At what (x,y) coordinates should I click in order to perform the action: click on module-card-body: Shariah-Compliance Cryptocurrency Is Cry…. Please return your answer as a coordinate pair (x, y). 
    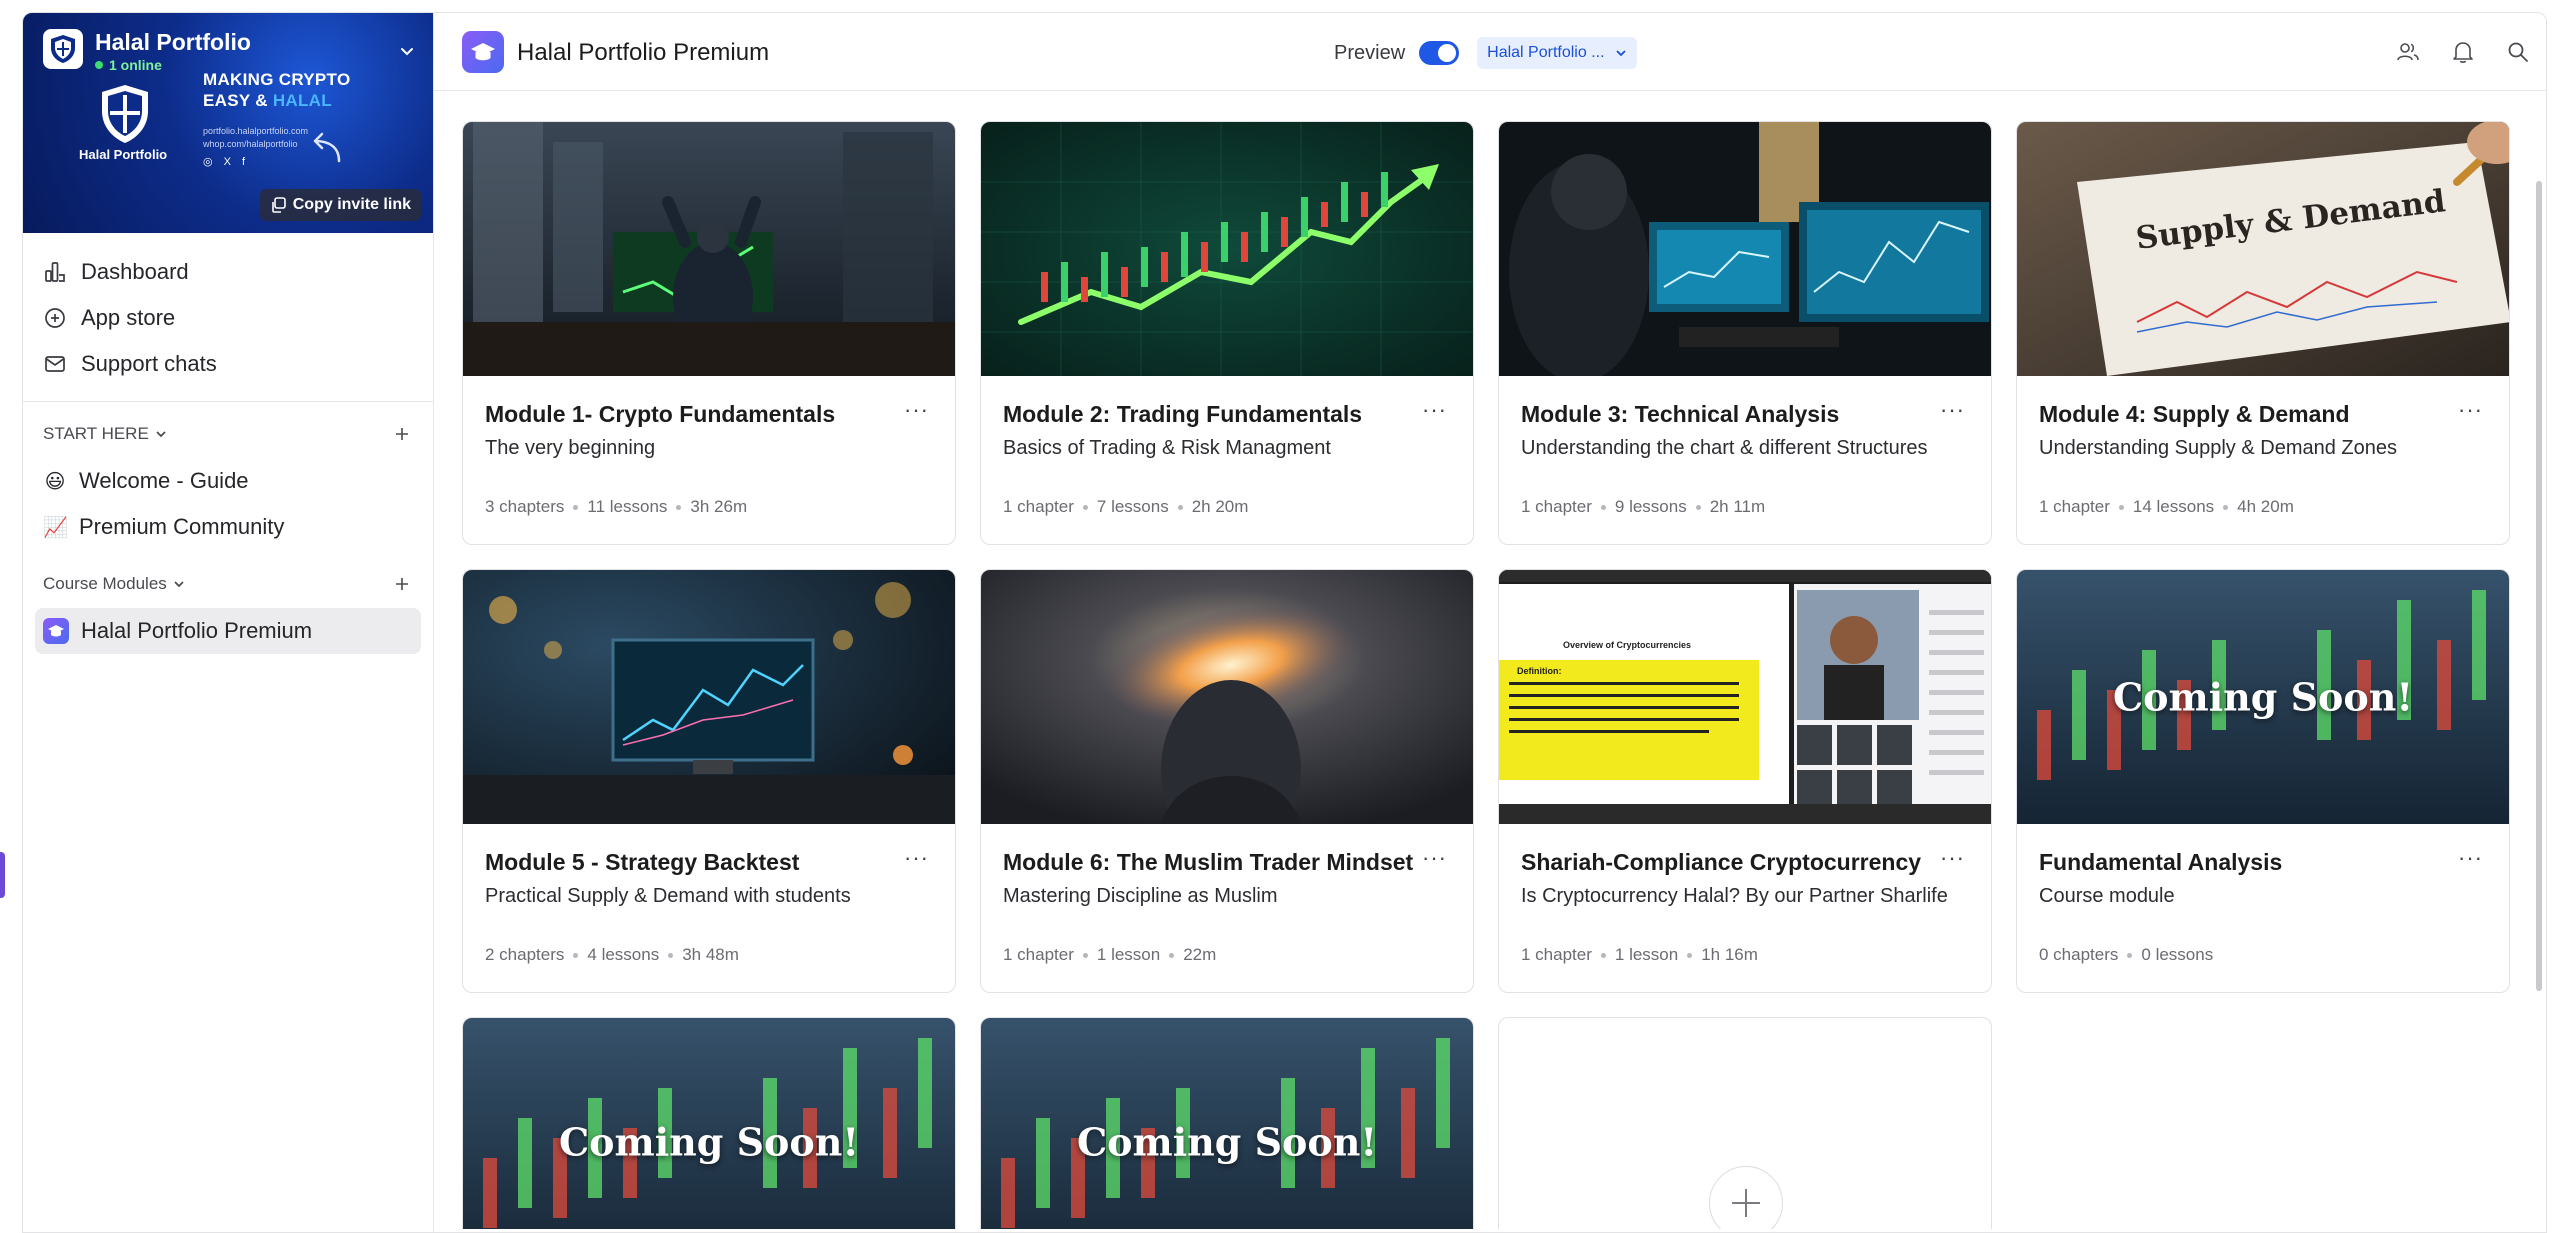
    Looking at the image, I should click on (1745, 894).